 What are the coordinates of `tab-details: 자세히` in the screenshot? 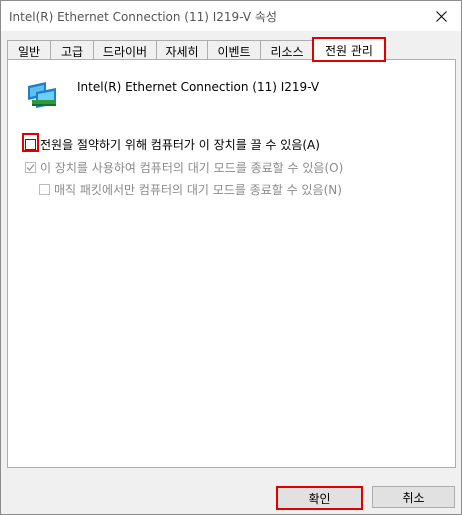 It's located at (182, 50).